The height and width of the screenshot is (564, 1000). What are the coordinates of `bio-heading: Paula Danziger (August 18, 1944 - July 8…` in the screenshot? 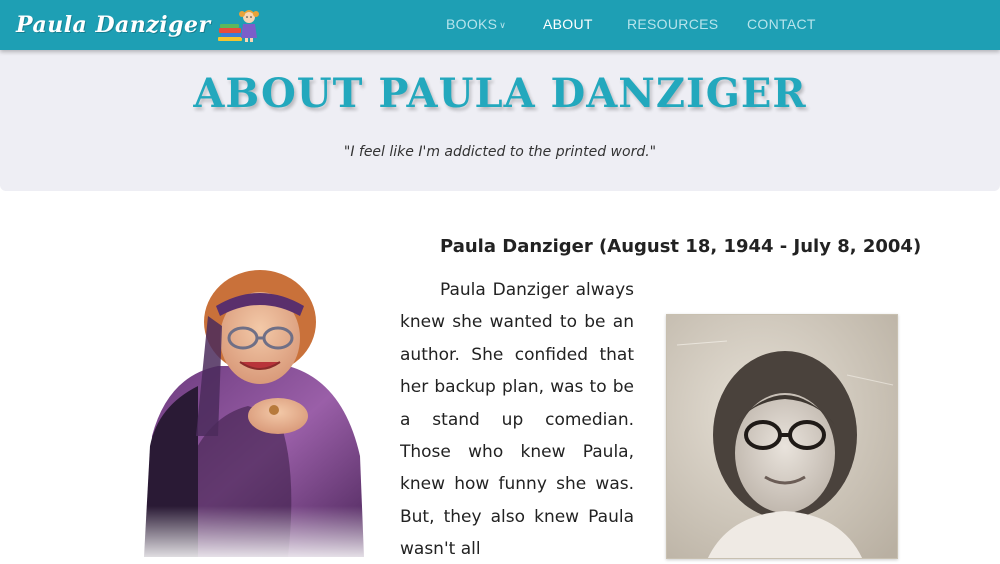 It's located at (681, 246).